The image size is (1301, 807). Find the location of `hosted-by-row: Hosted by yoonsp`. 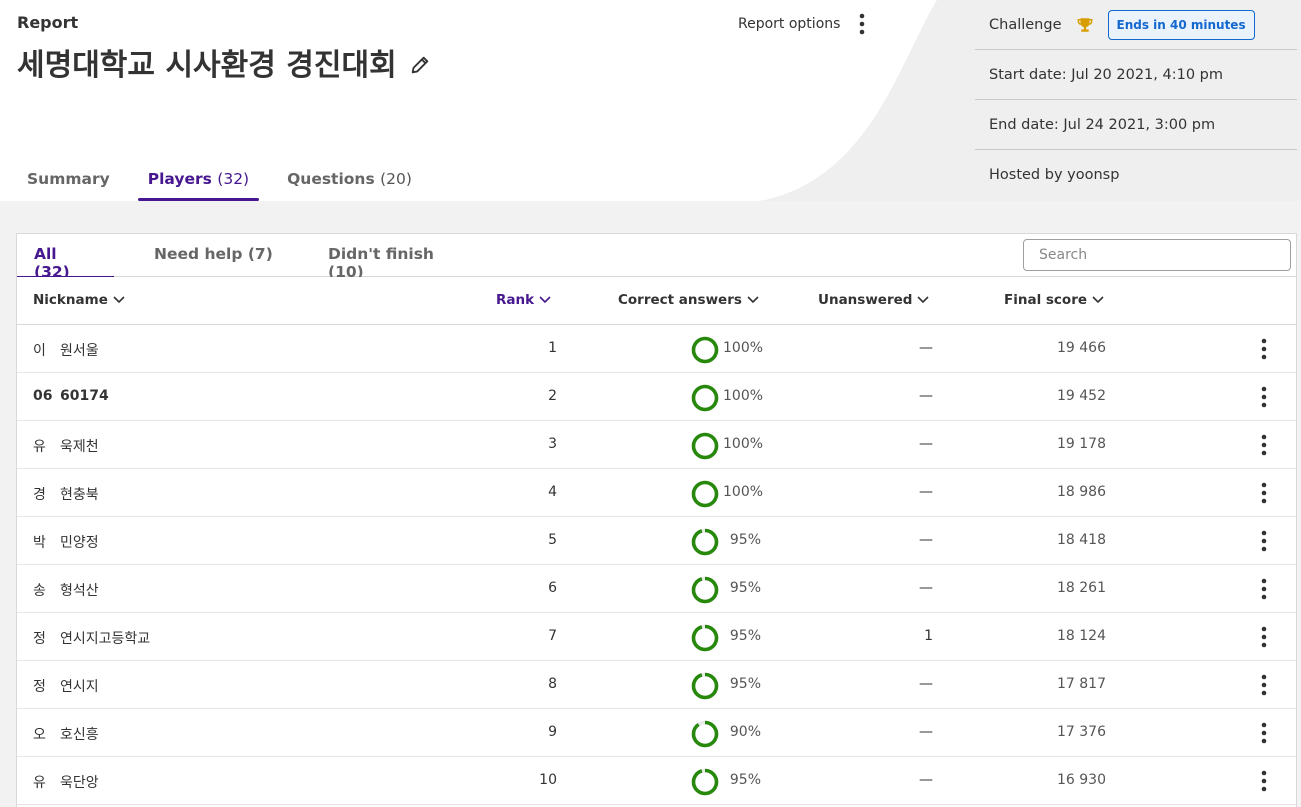

hosted-by-row: Hosted by yoonsp is located at coordinates (1054, 175).